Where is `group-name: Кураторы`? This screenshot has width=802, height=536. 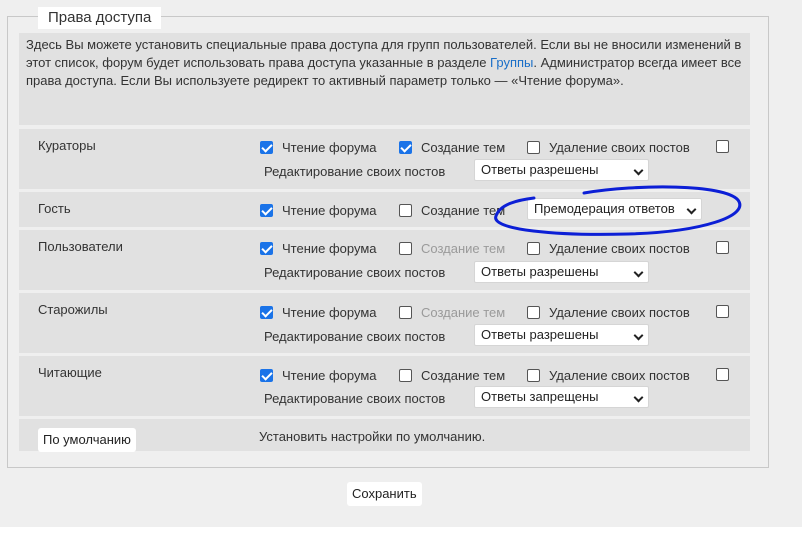
group-name: Кураторы is located at coordinates (67, 145).